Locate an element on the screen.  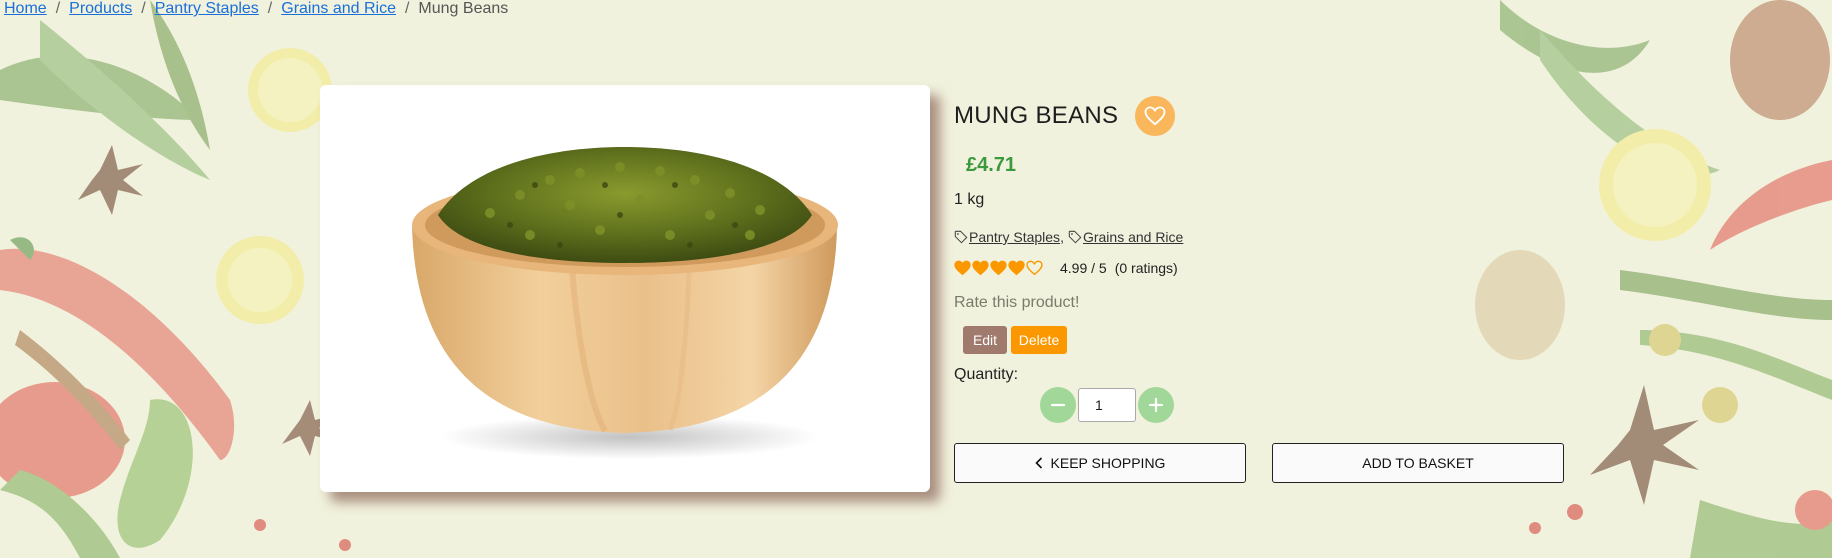
add-to-basket-label: ADD TO BASKET is located at coordinates (1418, 463).